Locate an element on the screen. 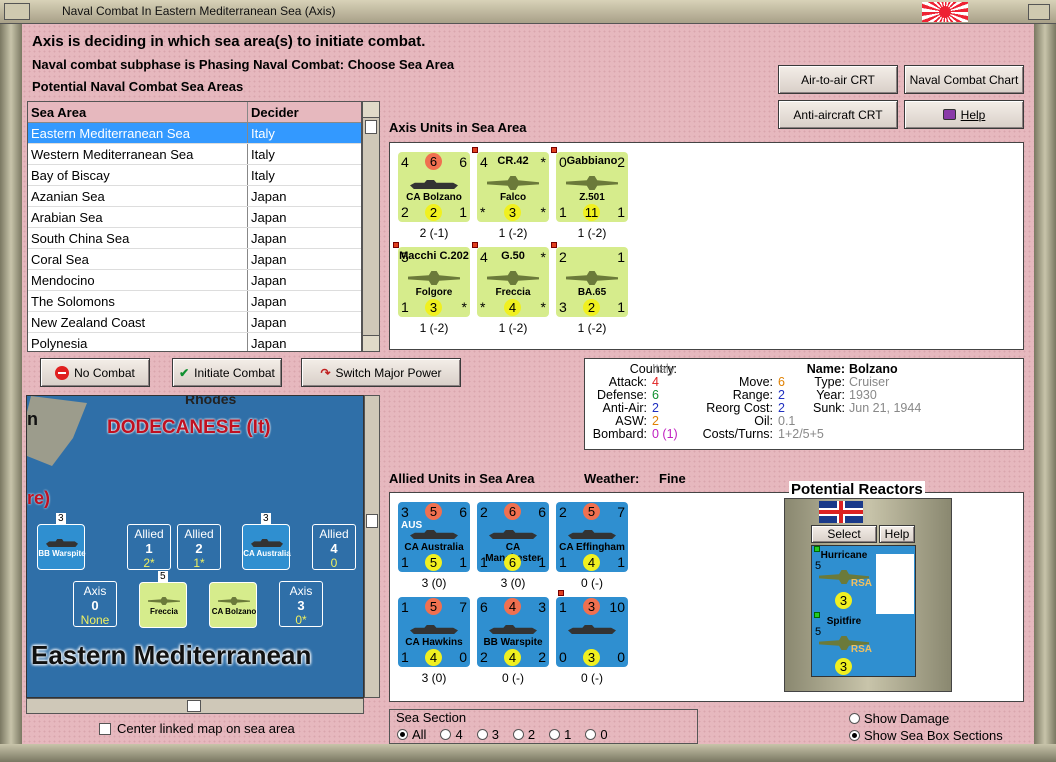 The image size is (1056, 762). map-unit-counter: CA Australia 3 is located at coordinates (266, 541).